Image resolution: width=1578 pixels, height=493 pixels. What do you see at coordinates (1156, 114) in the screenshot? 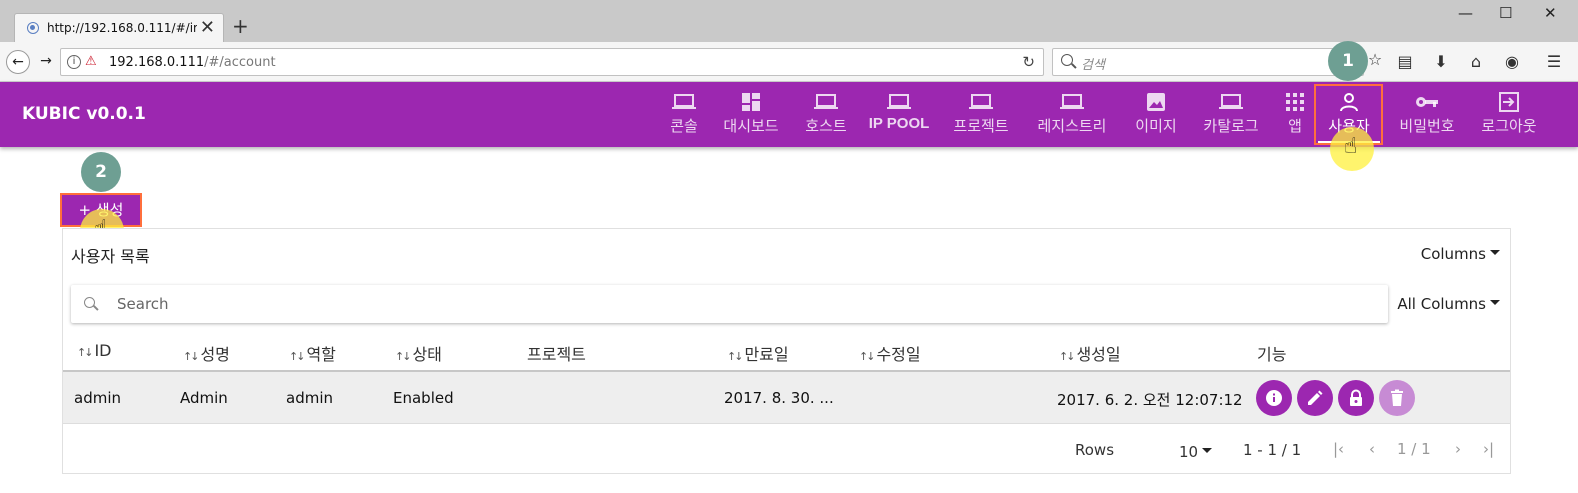
I see `menu-item-image: 이미지` at bounding box center [1156, 114].